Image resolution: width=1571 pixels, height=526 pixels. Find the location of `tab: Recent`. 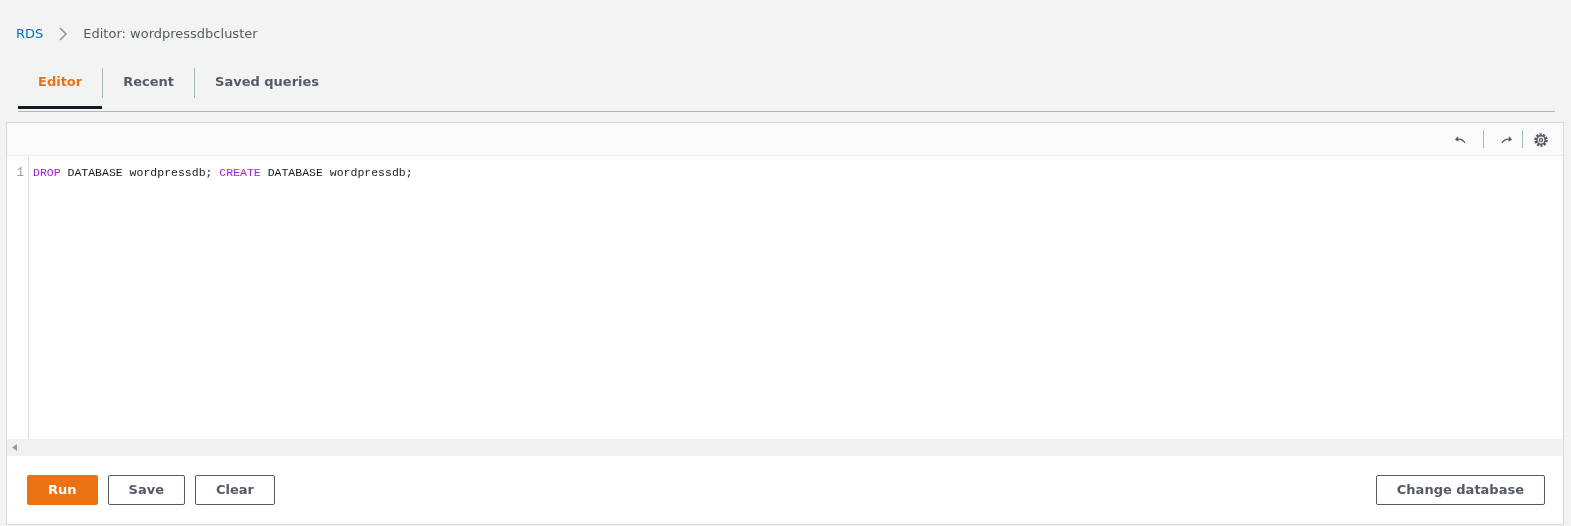

tab: Recent is located at coordinates (149, 83).